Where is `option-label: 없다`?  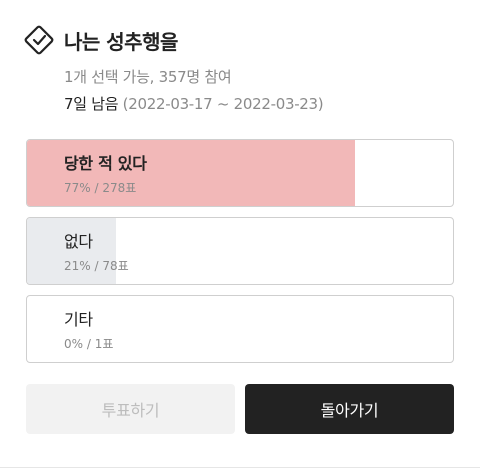
option-label: 없다 is located at coordinates (78, 241).